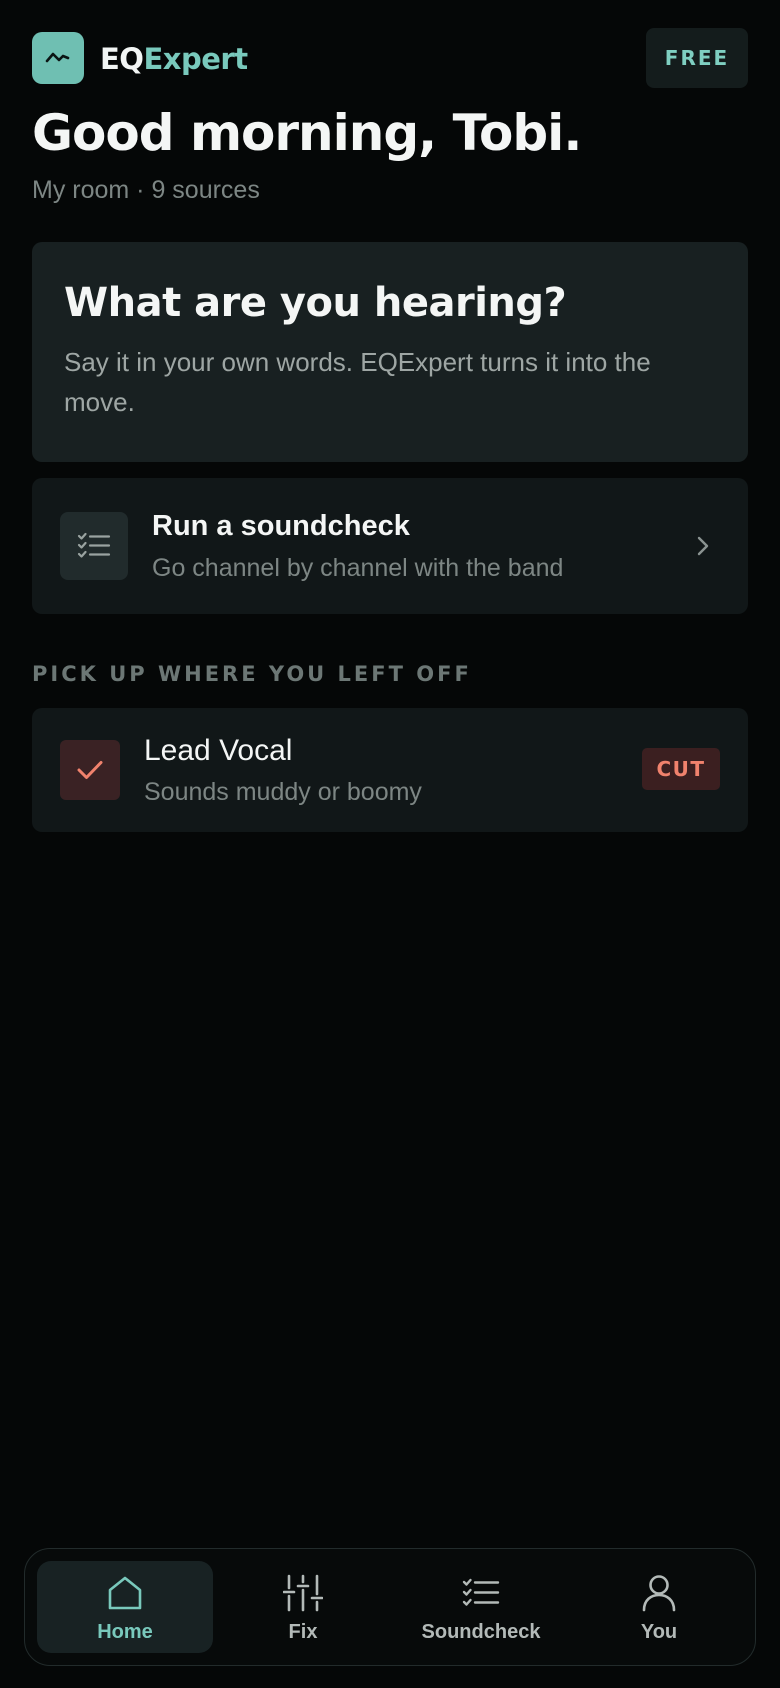 This screenshot has width=780, height=1688. I want to click on run-soundcheck-subtitle: Go channel by channel with the band, so click(358, 568).